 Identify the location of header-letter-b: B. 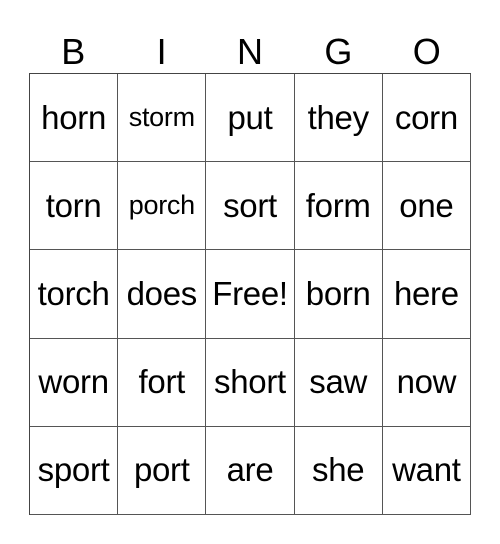
(73, 51).